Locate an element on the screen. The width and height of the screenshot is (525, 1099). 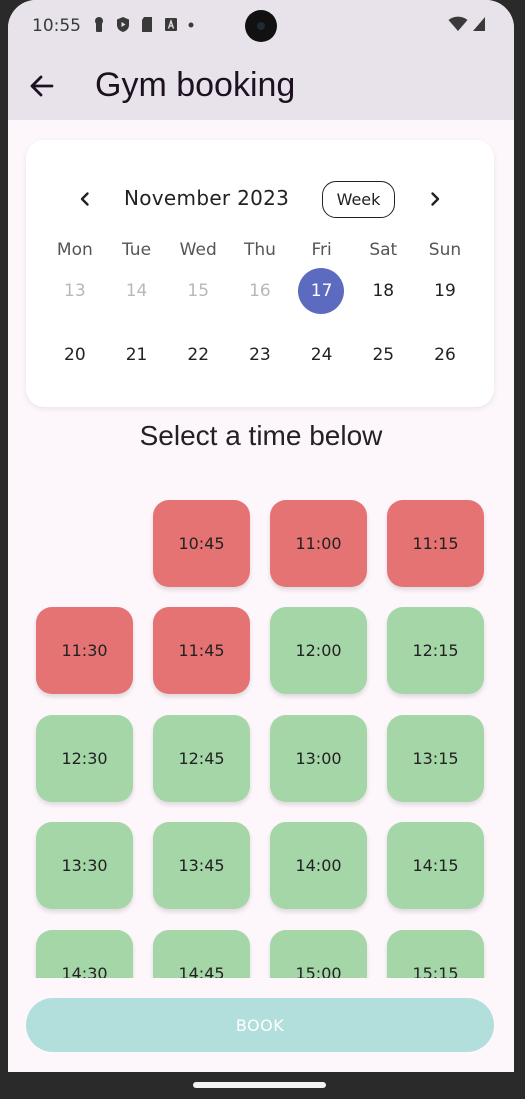
calendar-day: 25 is located at coordinates (383, 355).